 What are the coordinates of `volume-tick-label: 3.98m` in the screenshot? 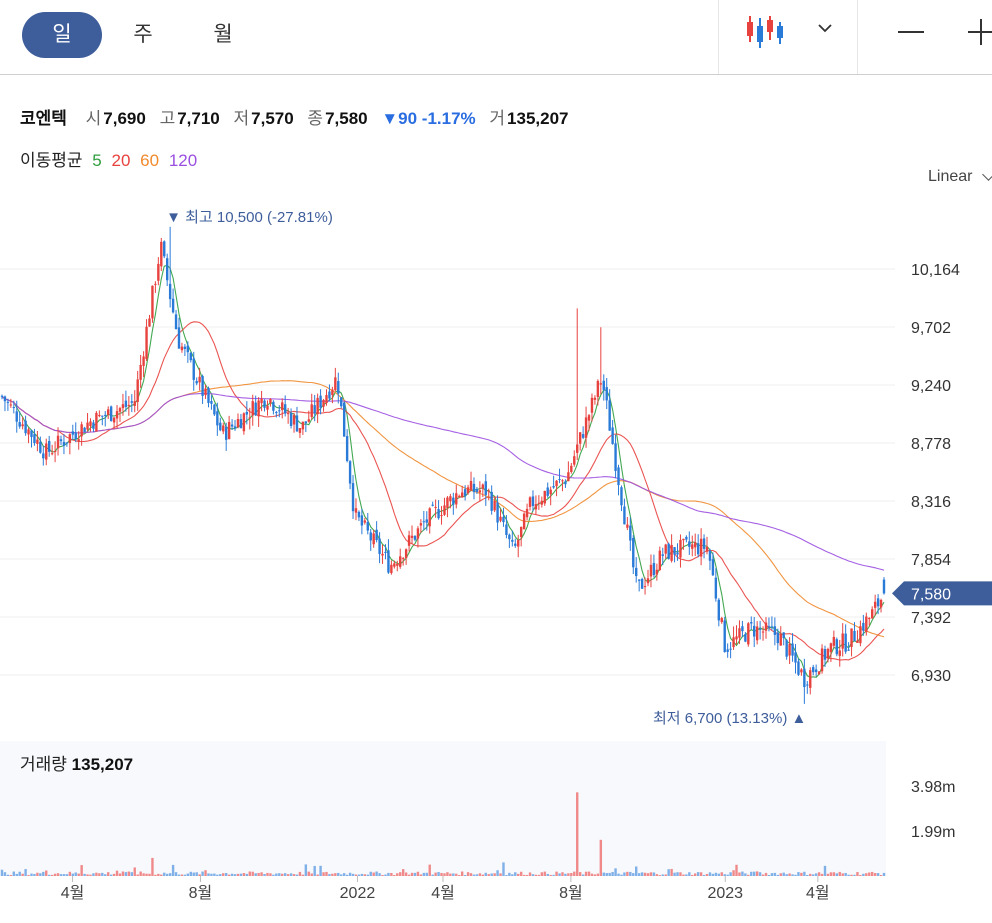 It's located at (933, 787).